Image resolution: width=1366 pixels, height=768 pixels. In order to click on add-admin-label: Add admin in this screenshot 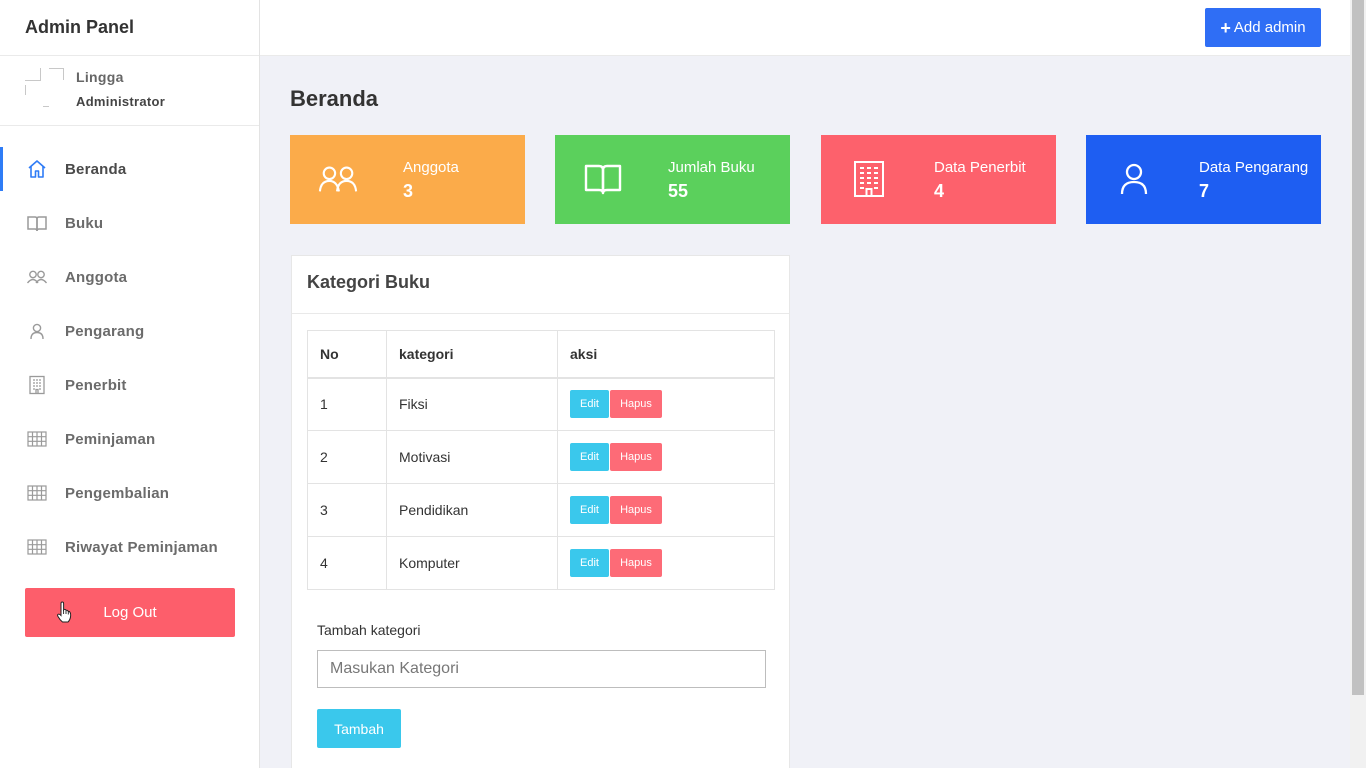, I will do `click(1269, 27)`.